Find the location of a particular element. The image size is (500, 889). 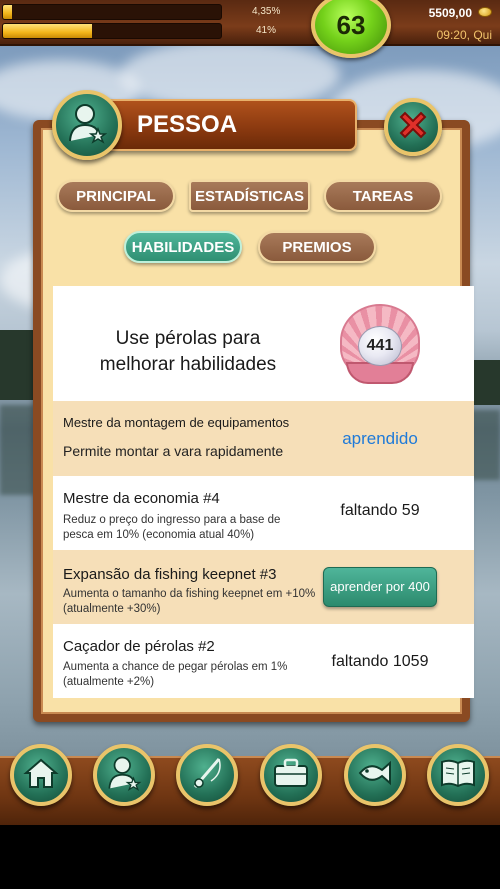

skill-name: Mestre da montagem de equipamentos is located at coordinates (176, 422).